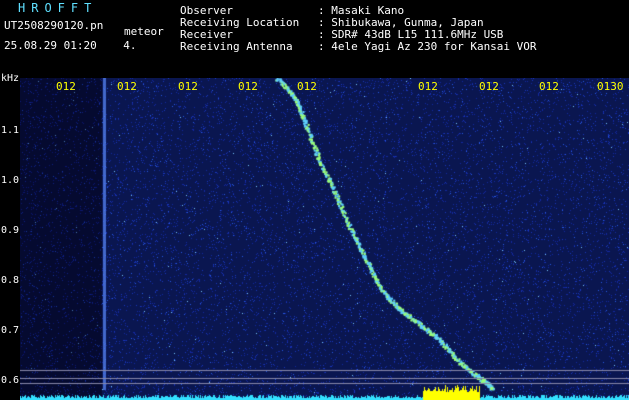 This screenshot has width=629, height=400. What do you see at coordinates (144, 31) in the screenshot?
I see `file-type: meteor` at bounding box center [144, 31].